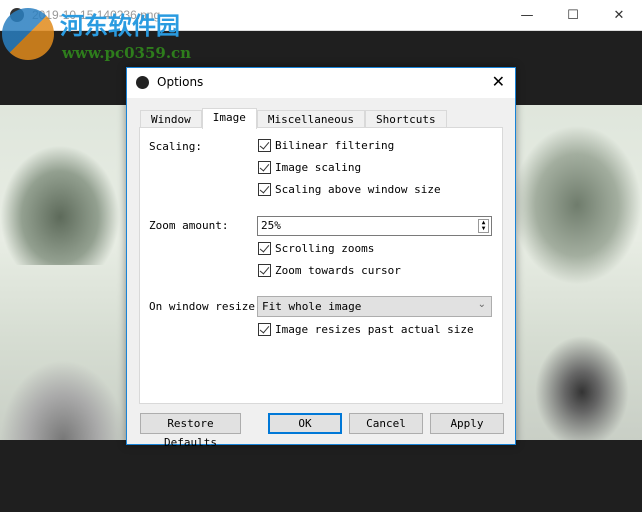 This screenshot has width=642, height=512. Describe the element at coordinates (573, 15) in the screenshot. I see `maximize-button: ☐` at that location.